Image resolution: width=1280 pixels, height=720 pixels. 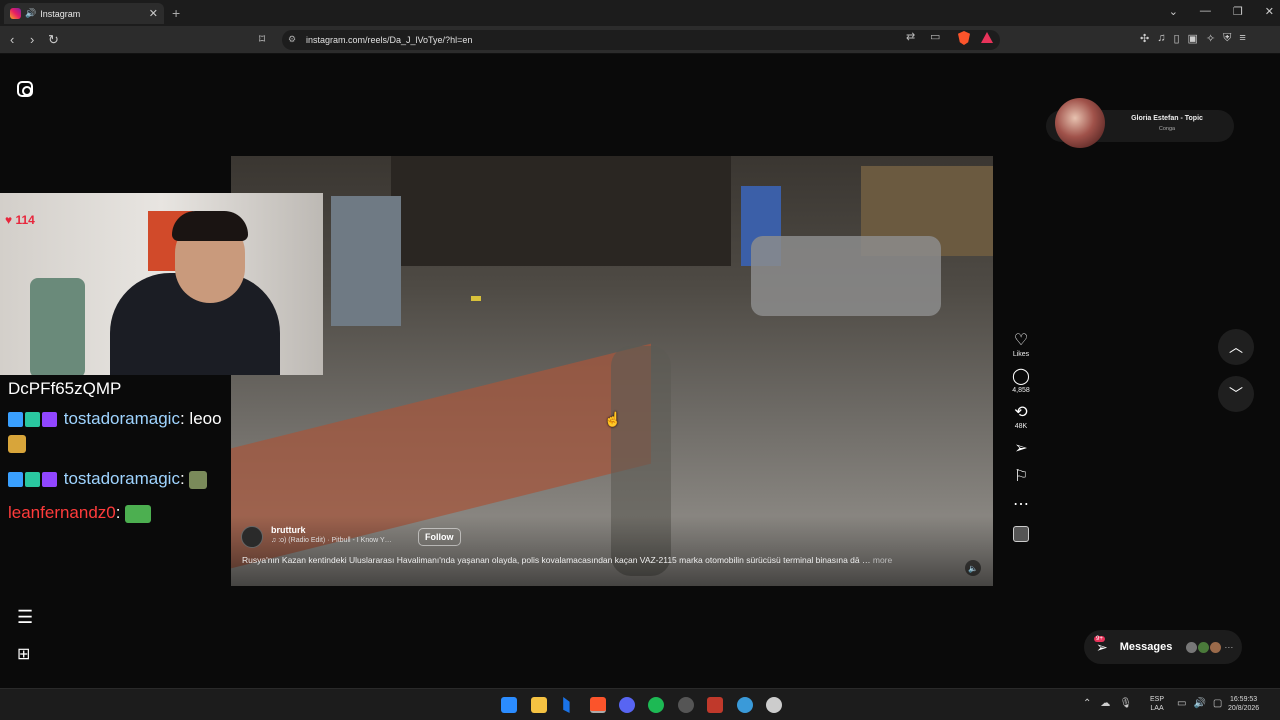 What do you see at coordinates (641, 40) in the screenshot?
I see `address-bar: ⚙ instagram.com/reels/Da_J_lVoTye/?hl=en` at bounding box center [641, 40].